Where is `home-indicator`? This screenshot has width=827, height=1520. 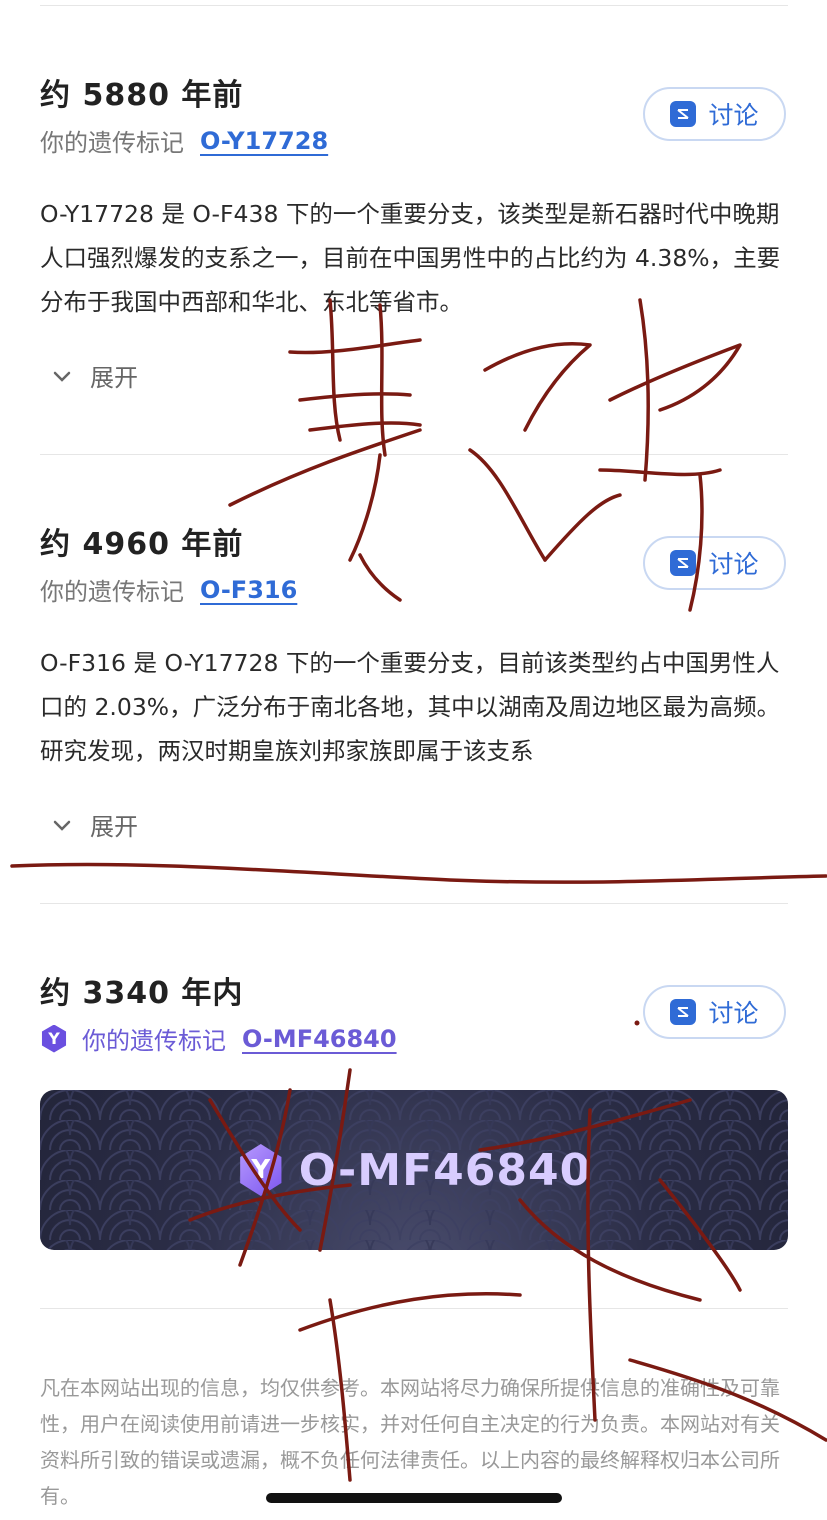 home-indicator is located at coordinates (414, 1498).